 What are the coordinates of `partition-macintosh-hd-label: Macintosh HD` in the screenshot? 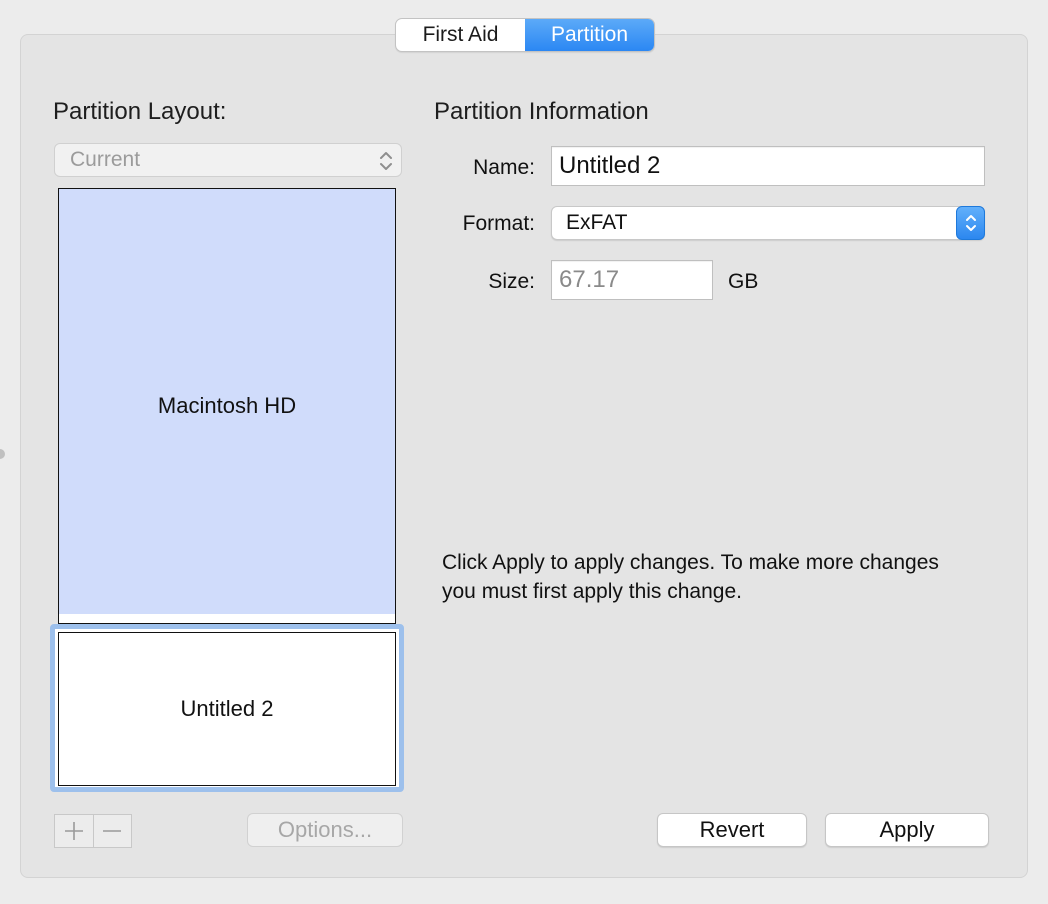 It's located at (227, 405).